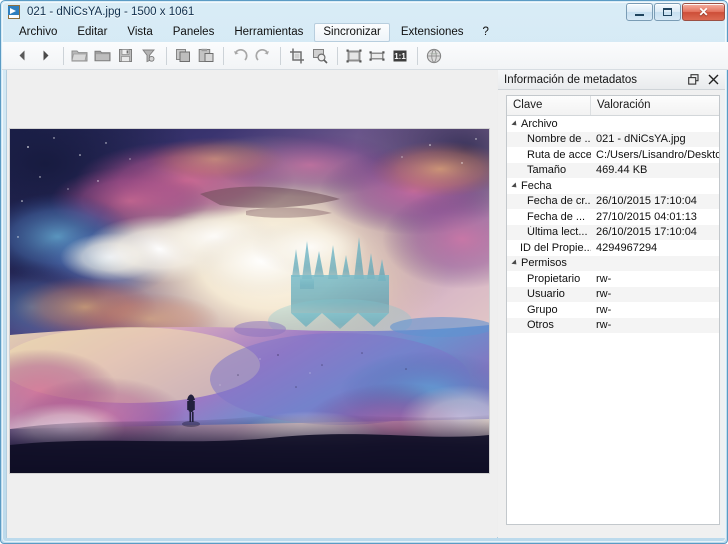  I want to click on table-row: Última lect... 26/10/2015 17:10:04, so click(613, 232).